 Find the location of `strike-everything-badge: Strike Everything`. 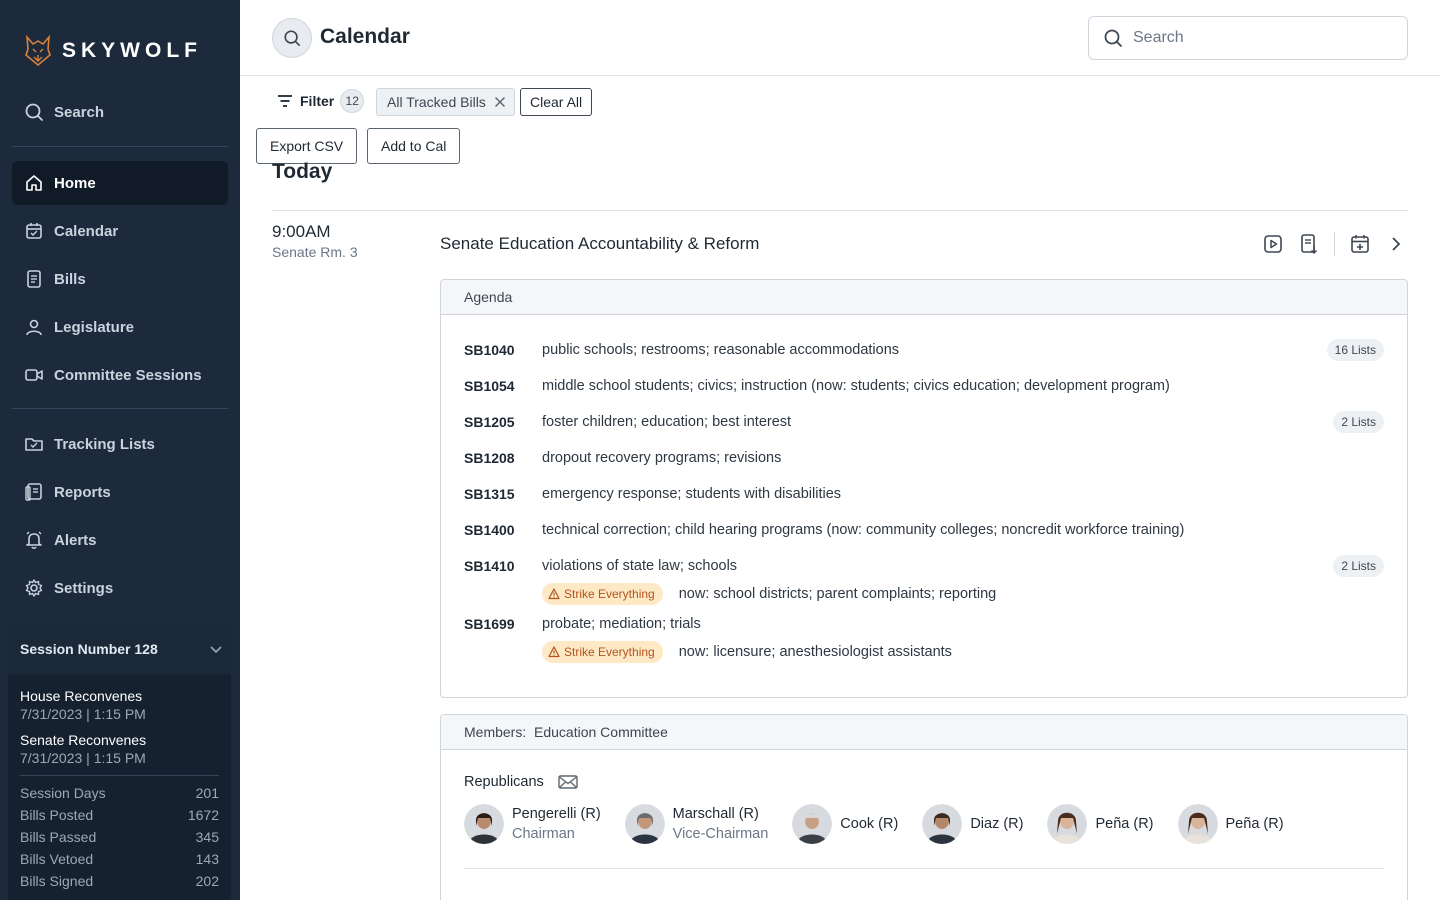

strike-everything-badge: Strike Everything is located at coordinates (602, 652).